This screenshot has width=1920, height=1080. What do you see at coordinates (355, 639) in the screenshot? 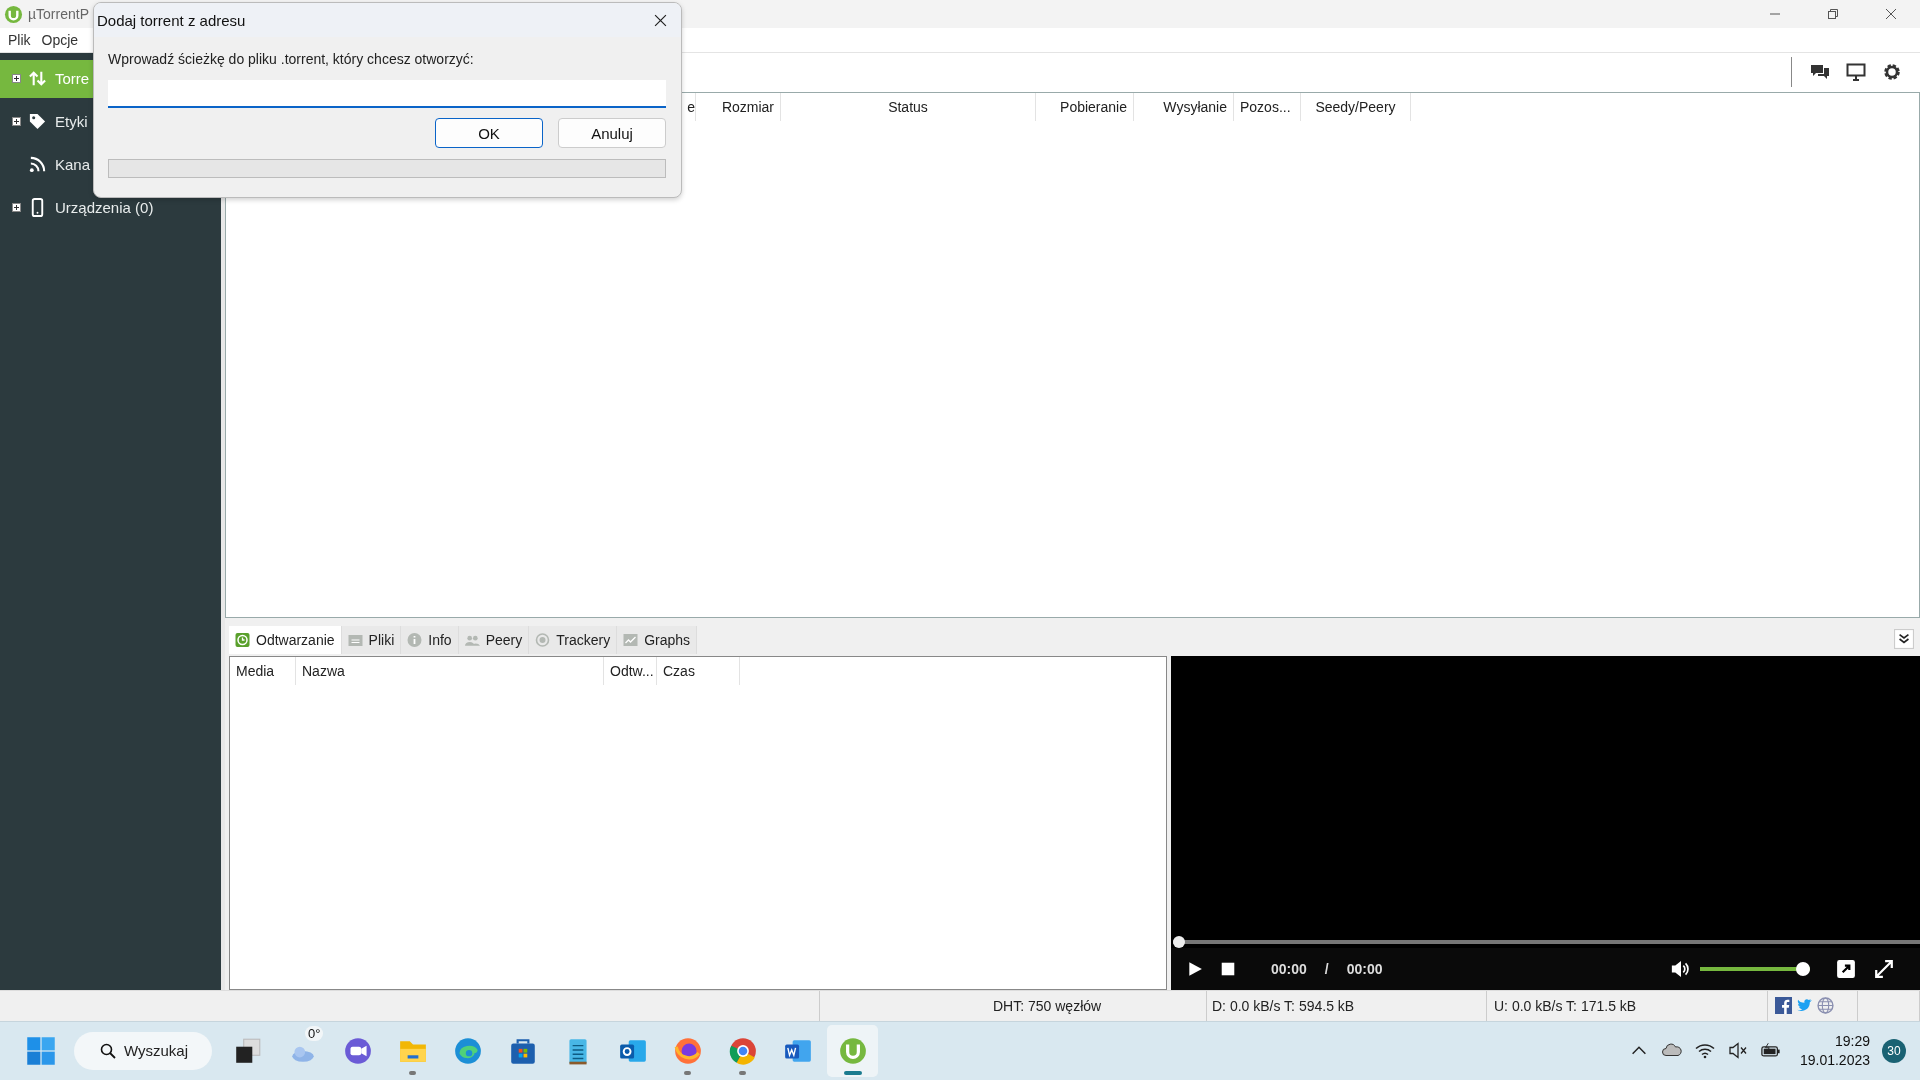
I see `folder-icon` at bounding box center [355, 639].